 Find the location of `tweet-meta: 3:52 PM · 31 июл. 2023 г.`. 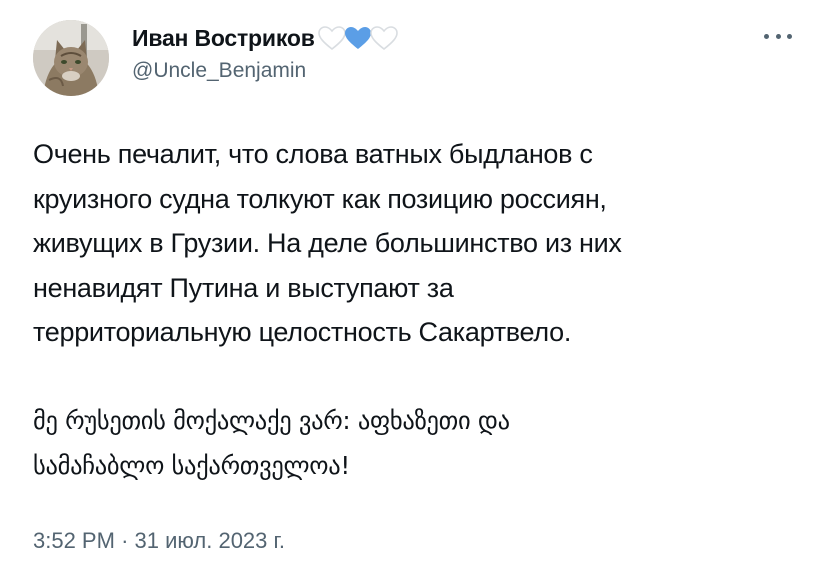

tweet-meta: 3:52 PM · 31 июл. 2023 г. is located at coordinates (159, 541).